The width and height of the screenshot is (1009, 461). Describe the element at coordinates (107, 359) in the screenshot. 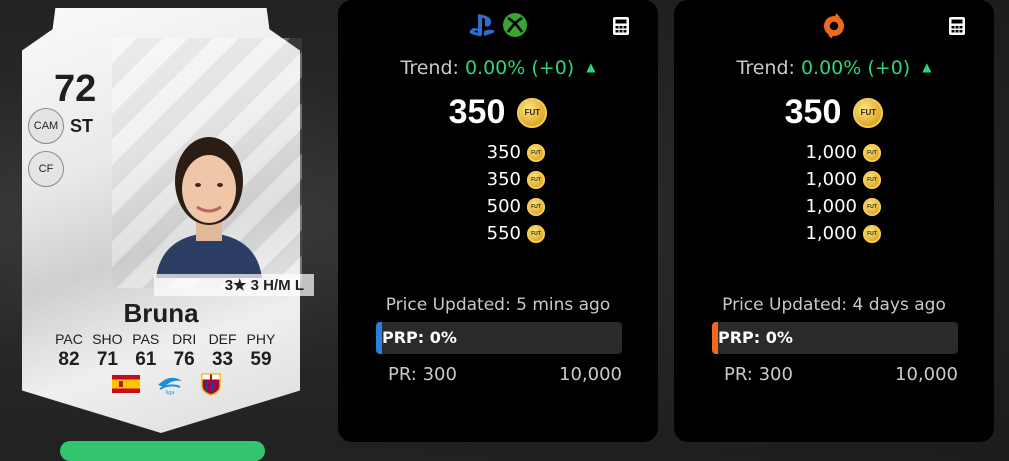

I see `stat-value: 71` at that location.